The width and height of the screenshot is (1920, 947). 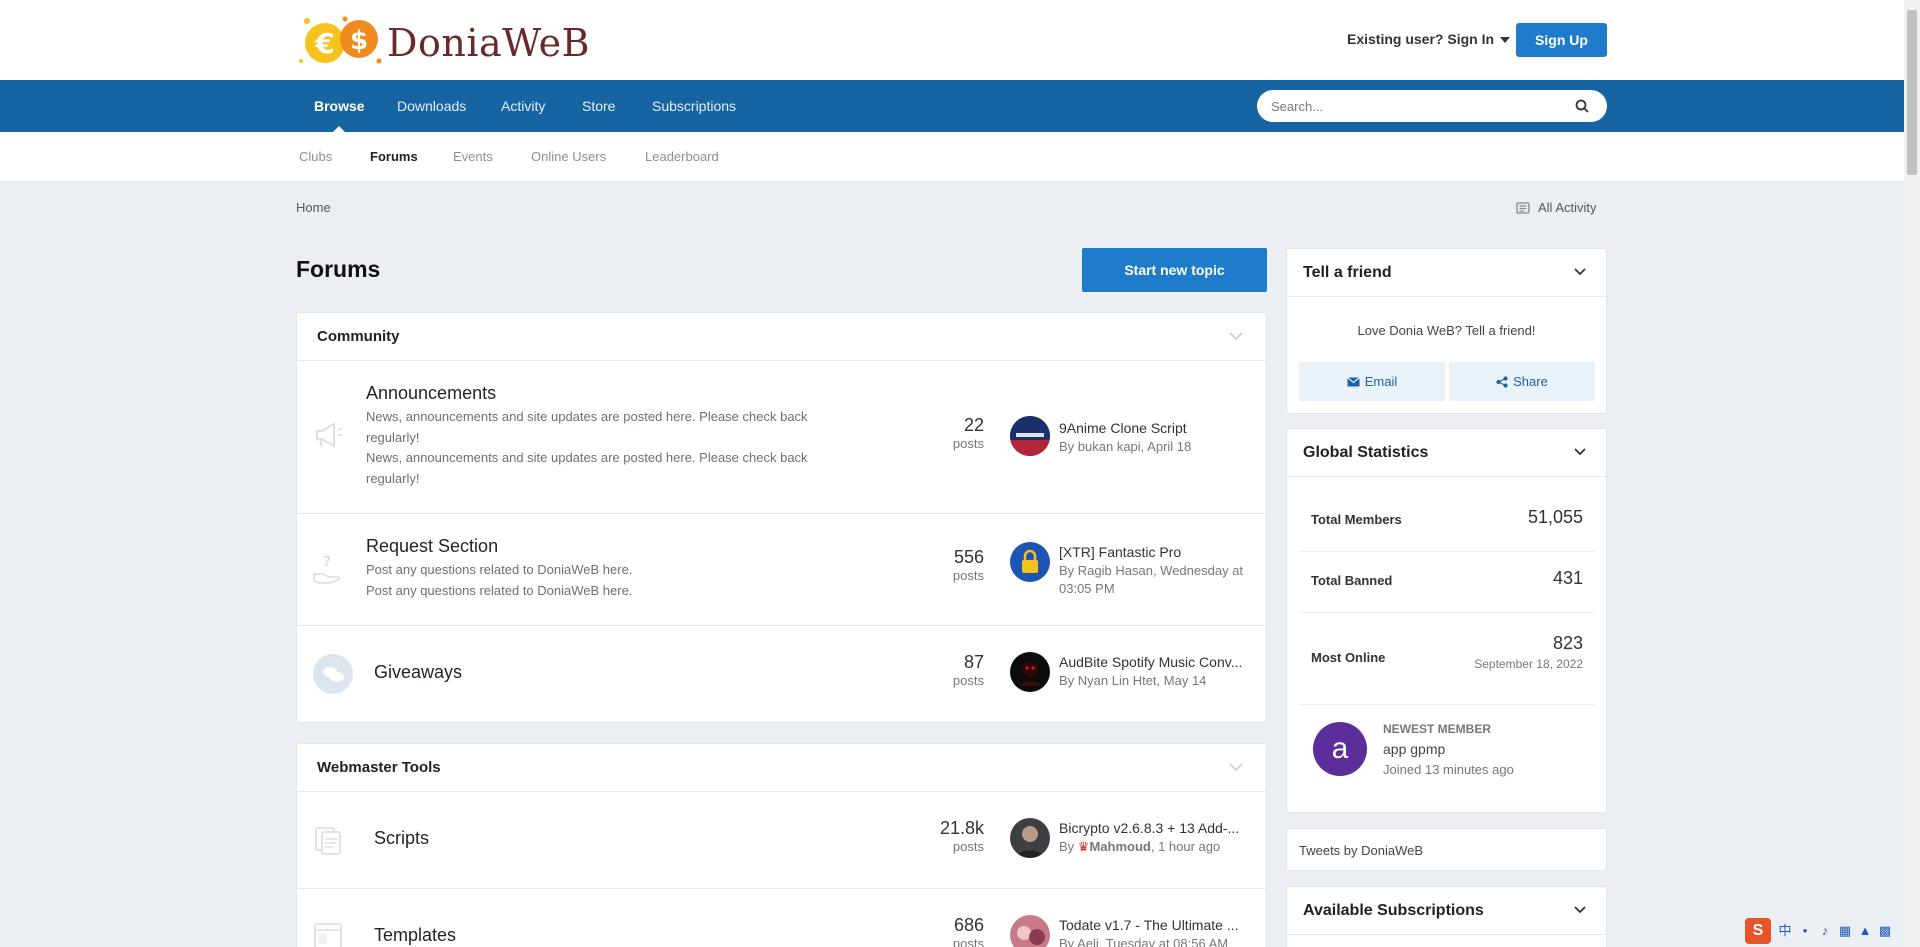 What do you see at coordinates (431, 393) in the screenshot?
I see `forum-title-announcements: Announcements` at bounding box center [431, 393].